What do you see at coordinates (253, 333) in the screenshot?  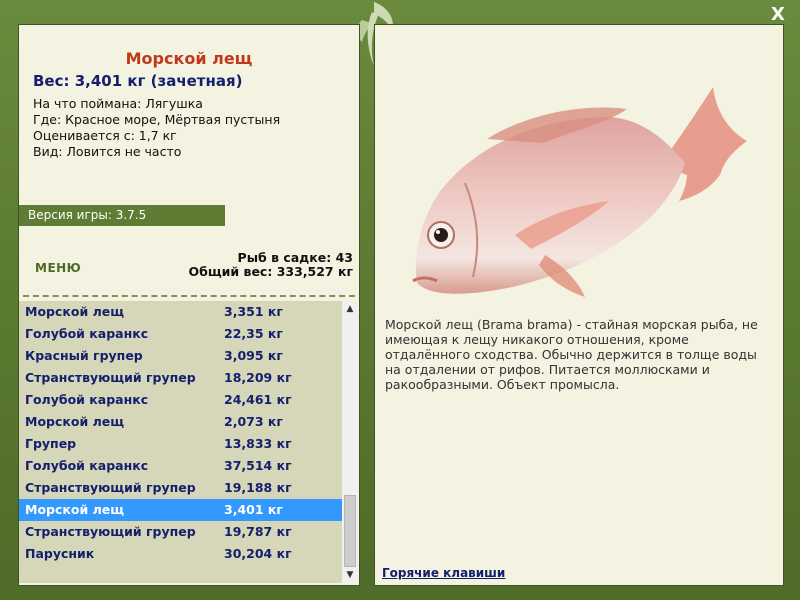 I see `catch-row-weight: 22,35 кг` at bounding box center [253, 333].